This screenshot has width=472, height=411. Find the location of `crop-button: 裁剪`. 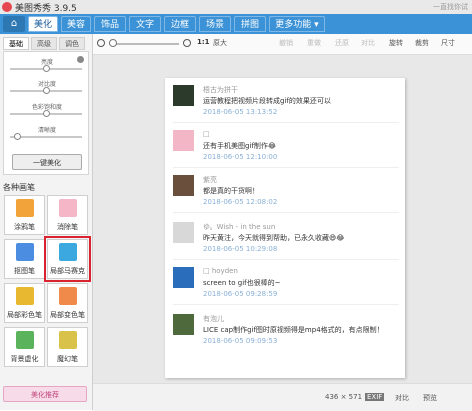

crop-button: 裁剪 is located at coordinates (422, 43).